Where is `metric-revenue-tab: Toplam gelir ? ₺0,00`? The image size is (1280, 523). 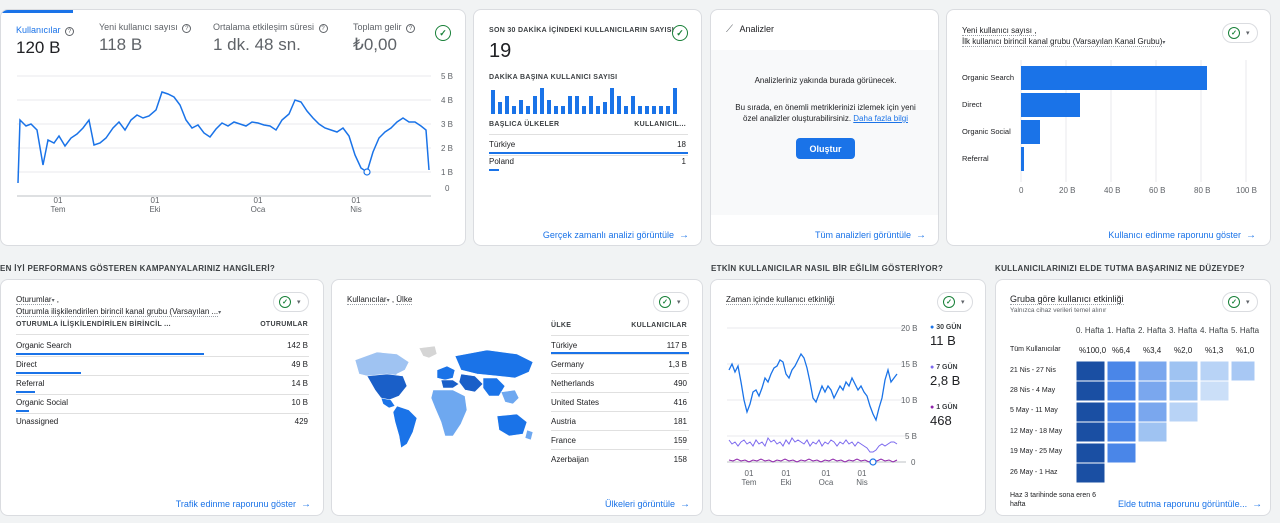
metric-revenue-tab: Toplam gelir ? ₺0,00 is located at coordinates (390, 38).